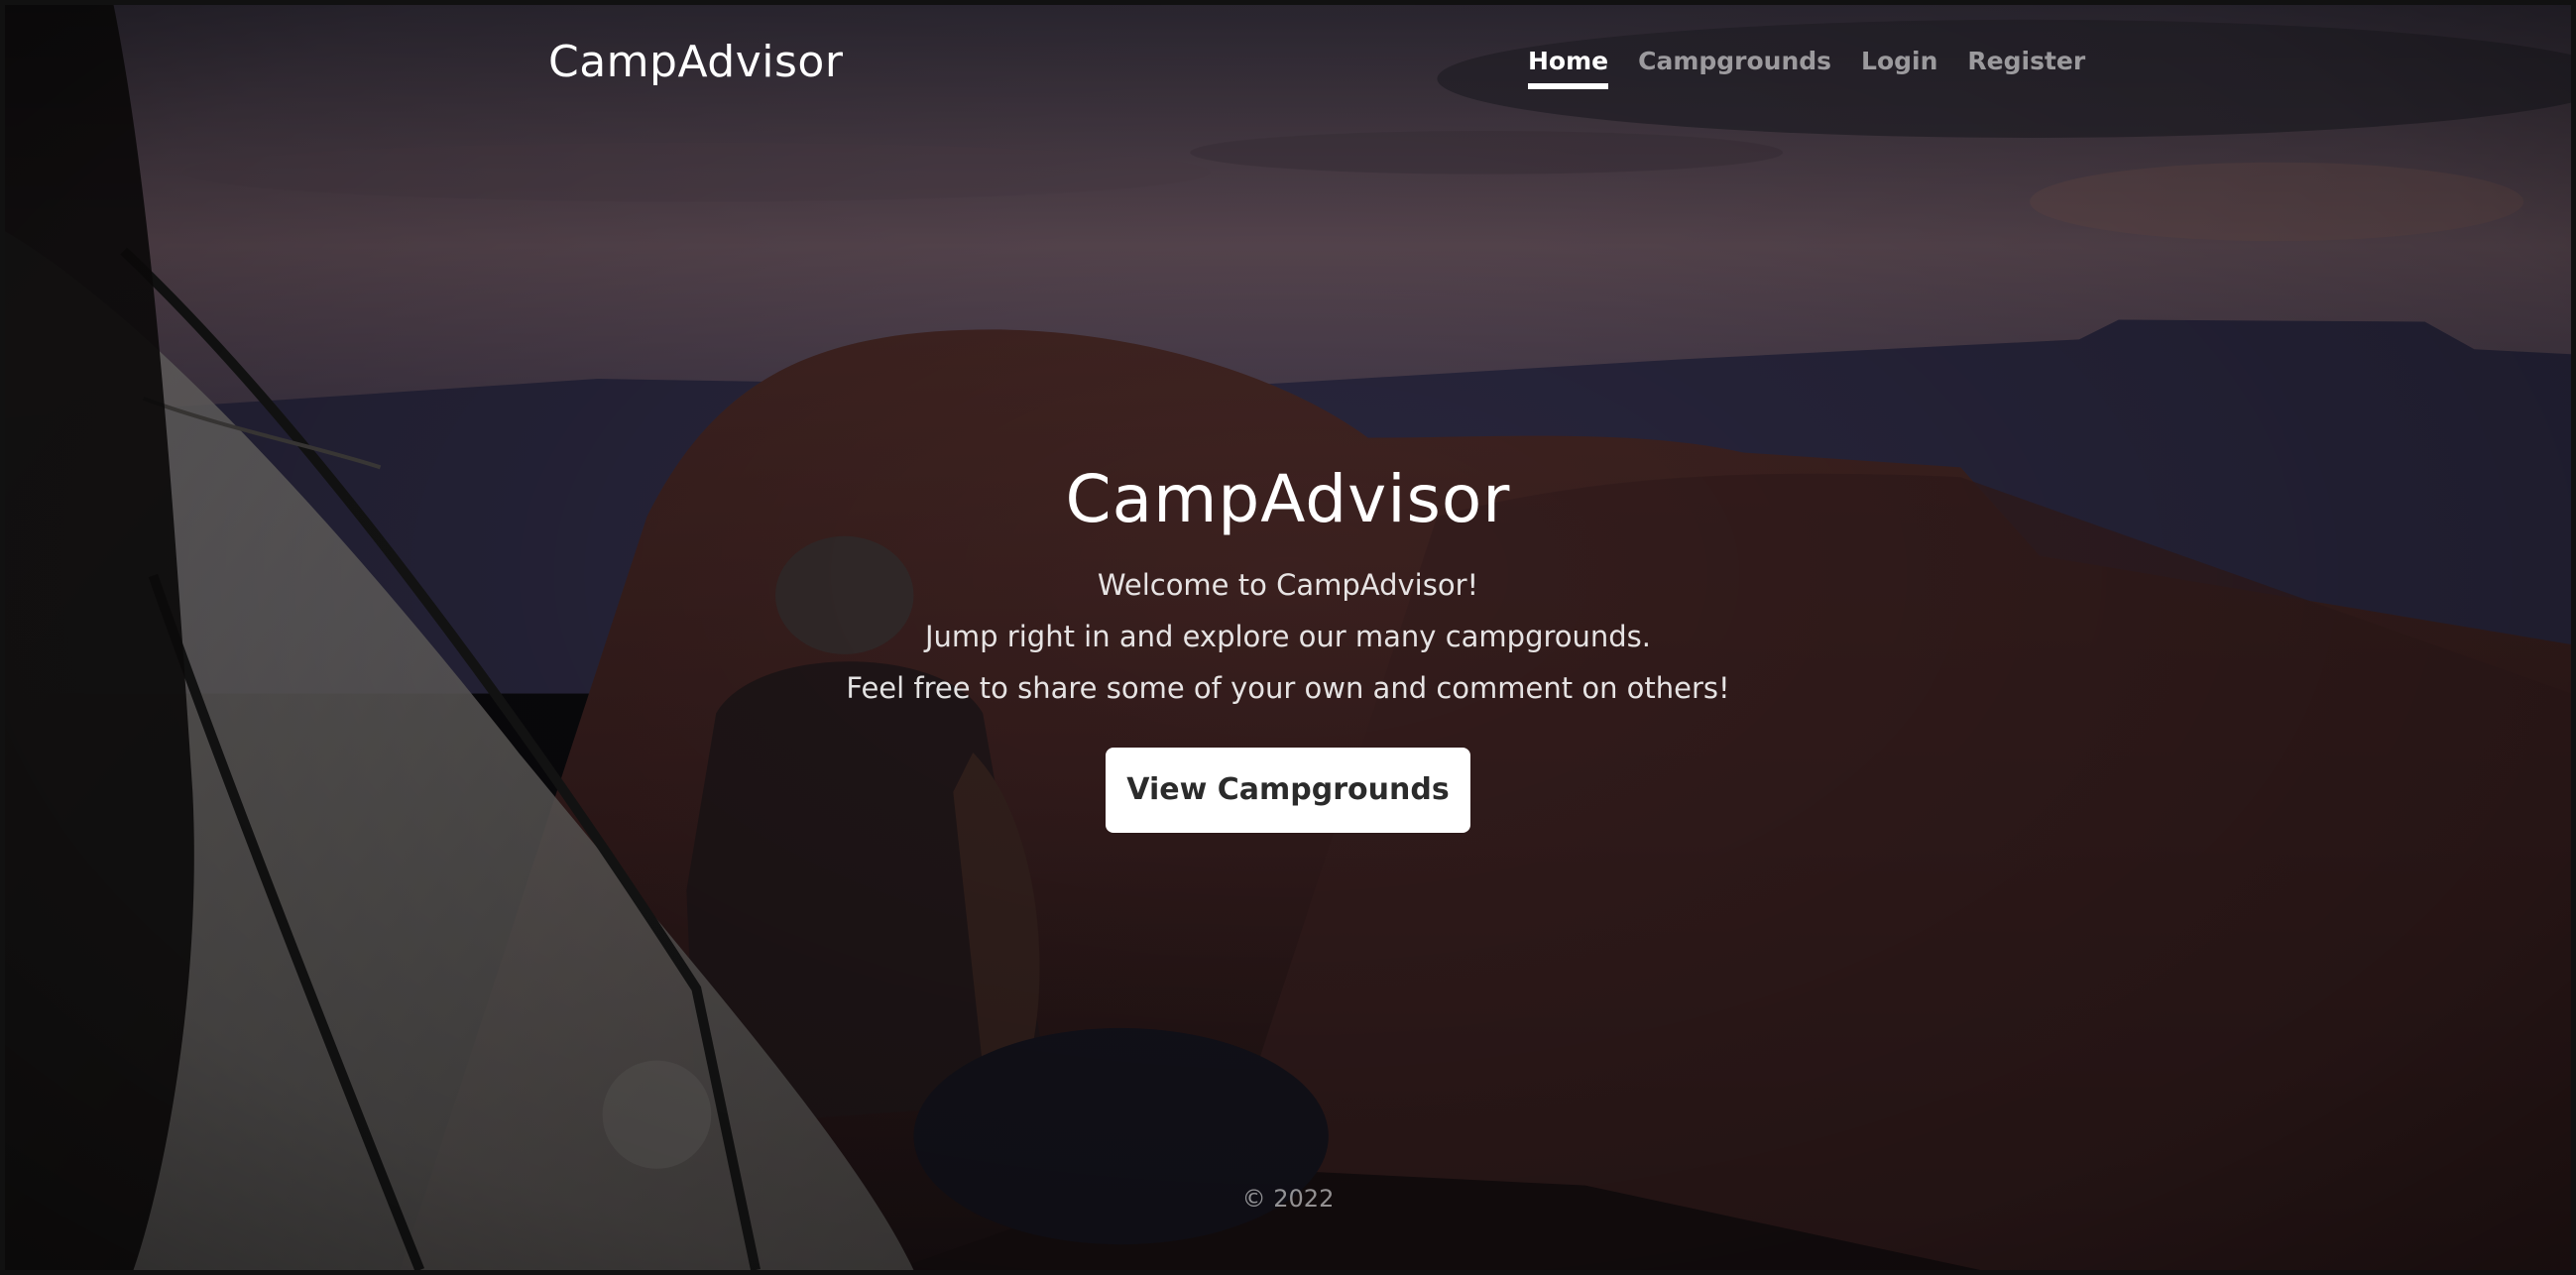  I want to click on hero-title: CampAdvisor, so click(1288, 499).